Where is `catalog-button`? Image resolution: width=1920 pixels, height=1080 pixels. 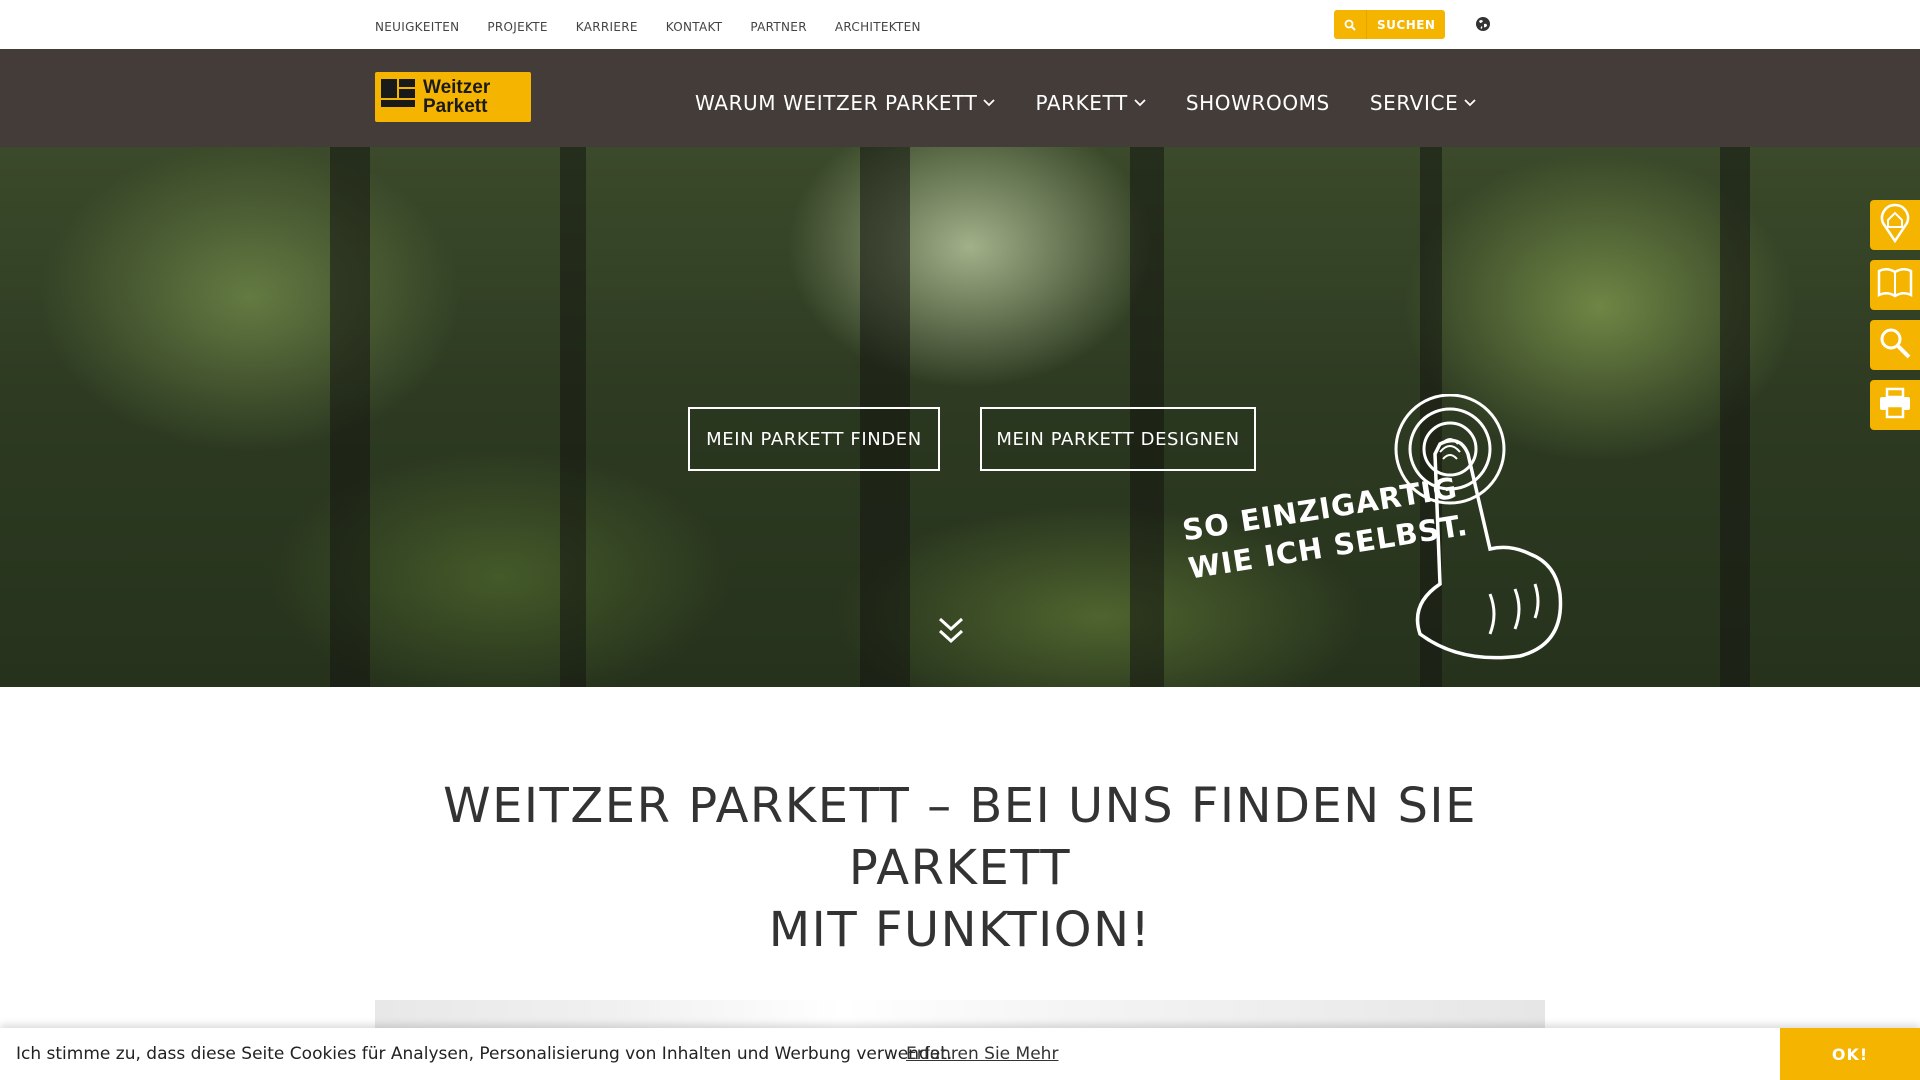
catalog-button is located at coordinates (1895, 285).